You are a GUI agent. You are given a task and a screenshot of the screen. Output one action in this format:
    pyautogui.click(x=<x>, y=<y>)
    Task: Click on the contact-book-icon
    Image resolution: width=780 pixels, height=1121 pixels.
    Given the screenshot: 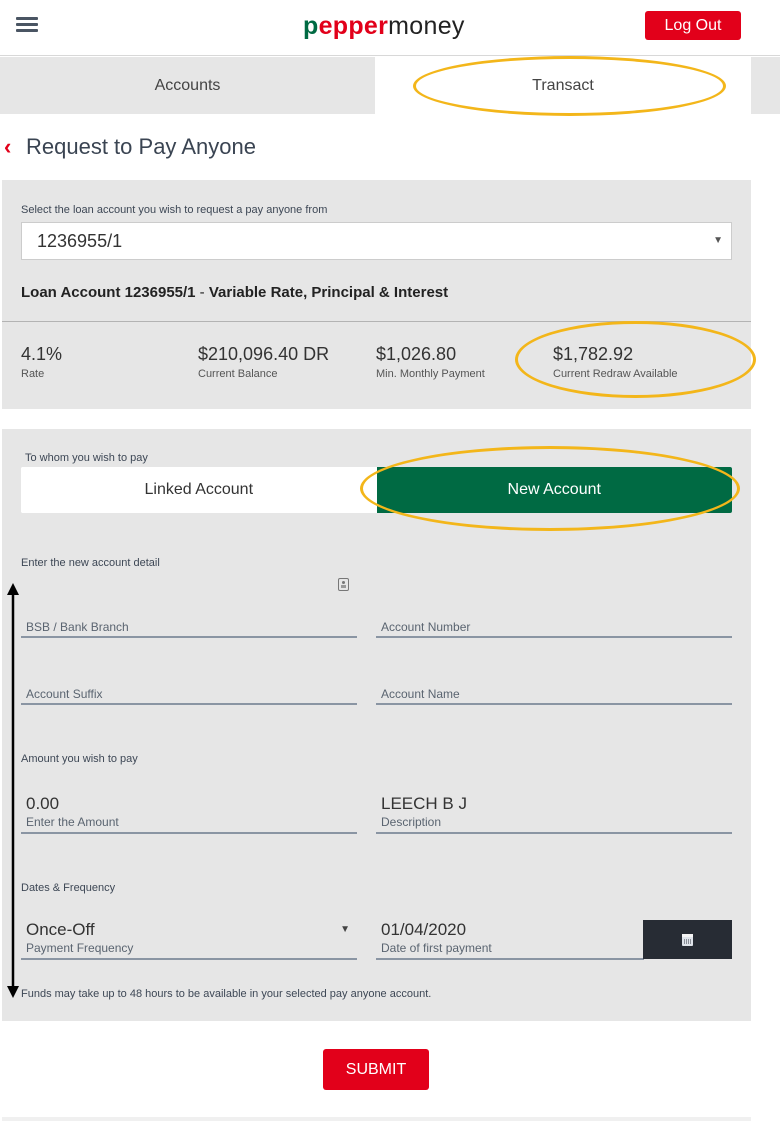 What is the action you would take?
    pyautogui.click(x=343, y=584)
    